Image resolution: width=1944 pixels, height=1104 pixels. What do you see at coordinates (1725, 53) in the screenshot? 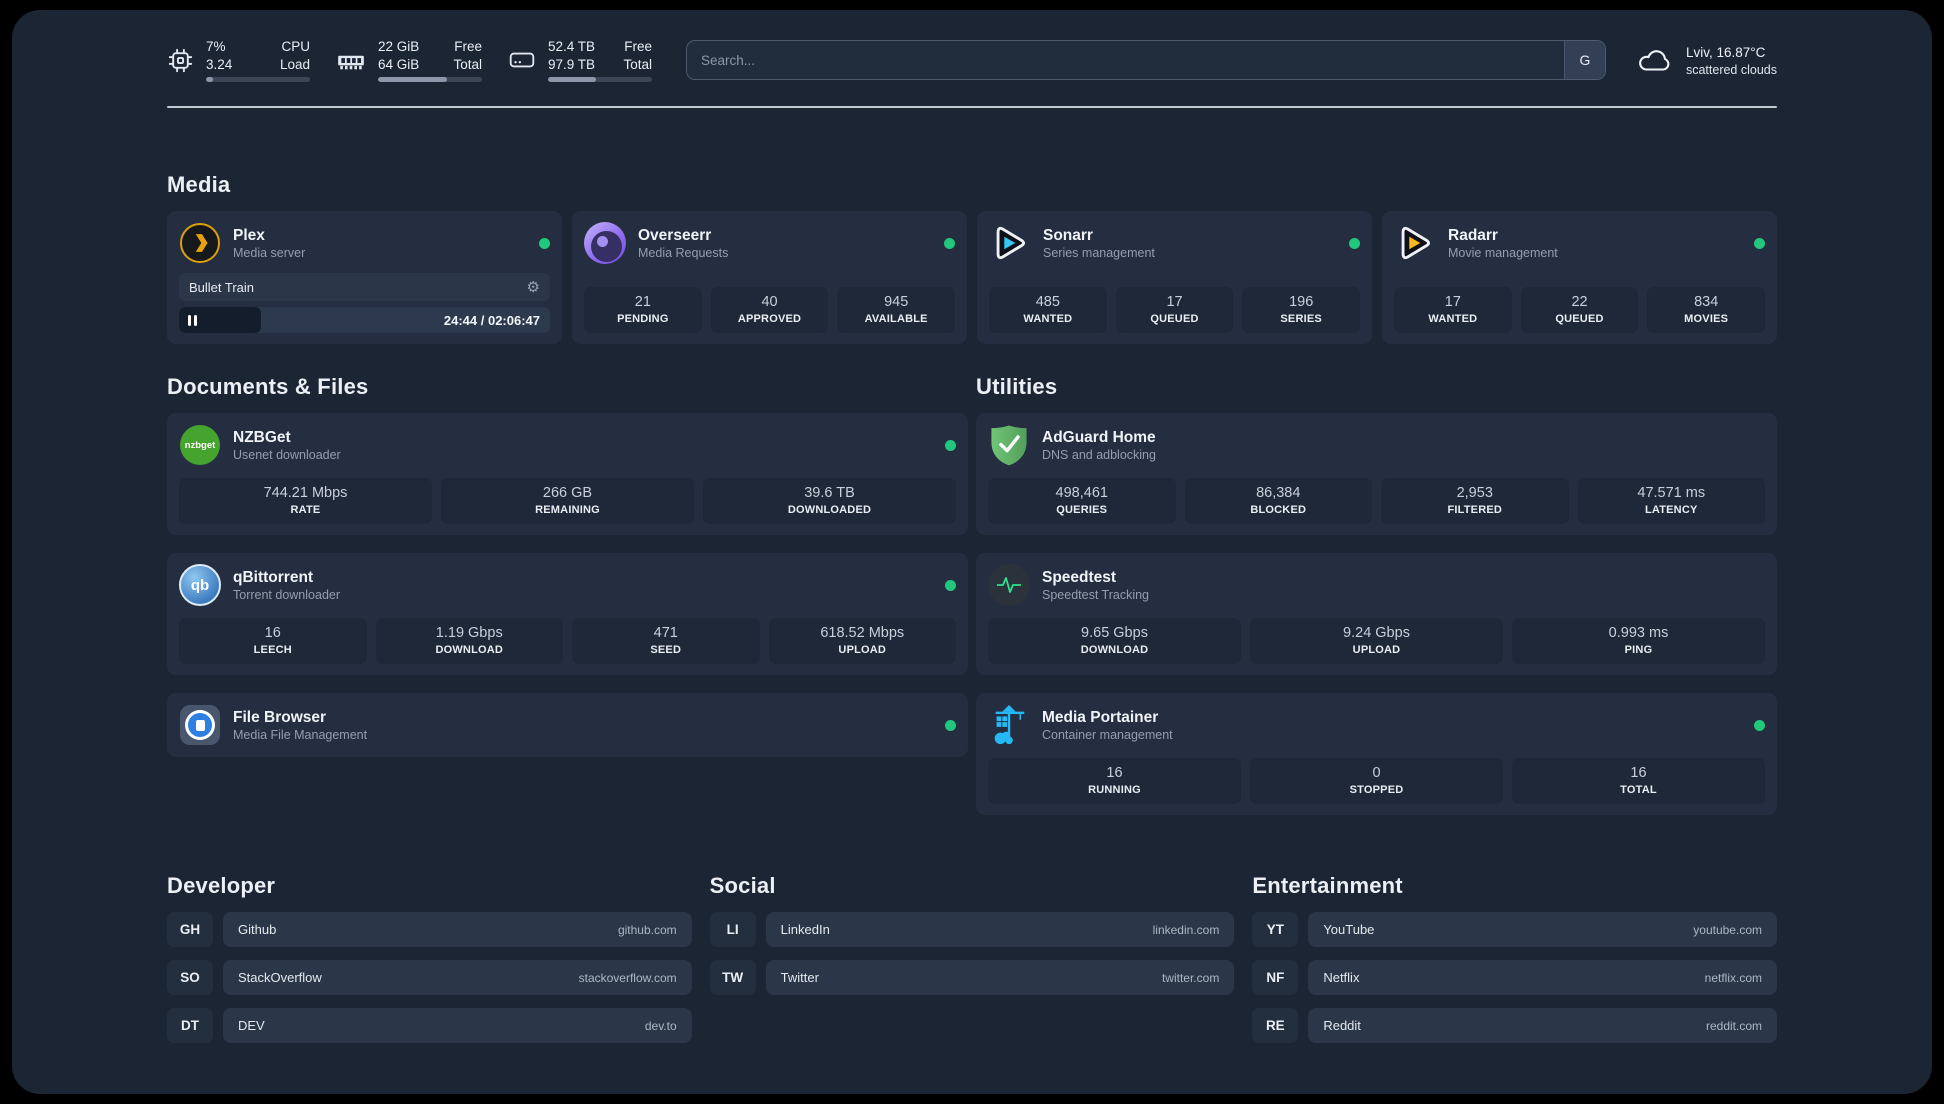
I see `weather-location-temp: Lviv, 16.87°C` at bounding box center [1725, 53].